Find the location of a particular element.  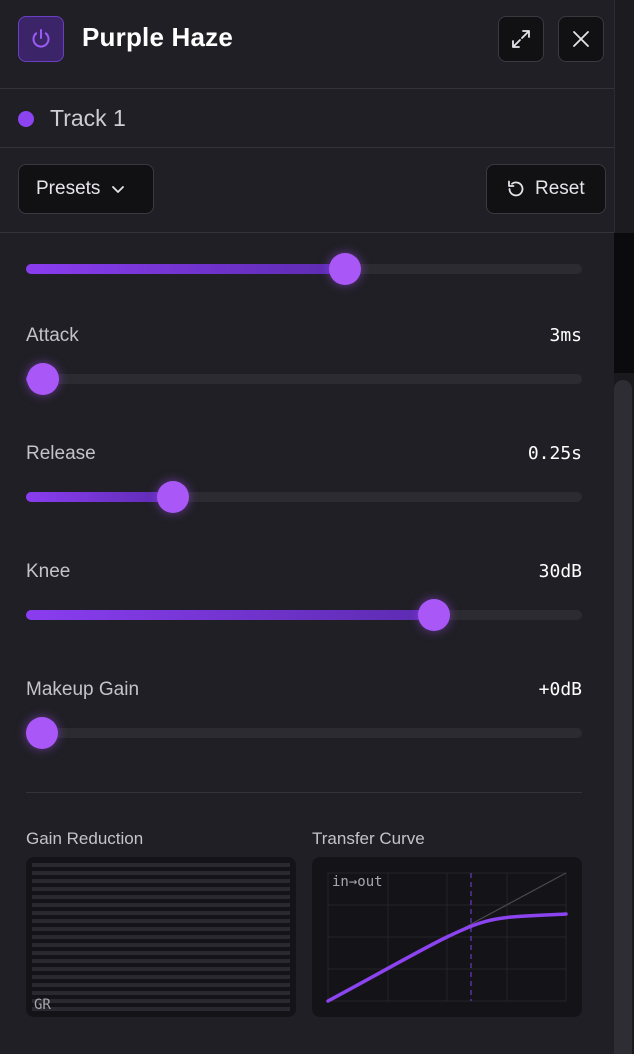

param-label: Attack is located at coordinates (52, 335).